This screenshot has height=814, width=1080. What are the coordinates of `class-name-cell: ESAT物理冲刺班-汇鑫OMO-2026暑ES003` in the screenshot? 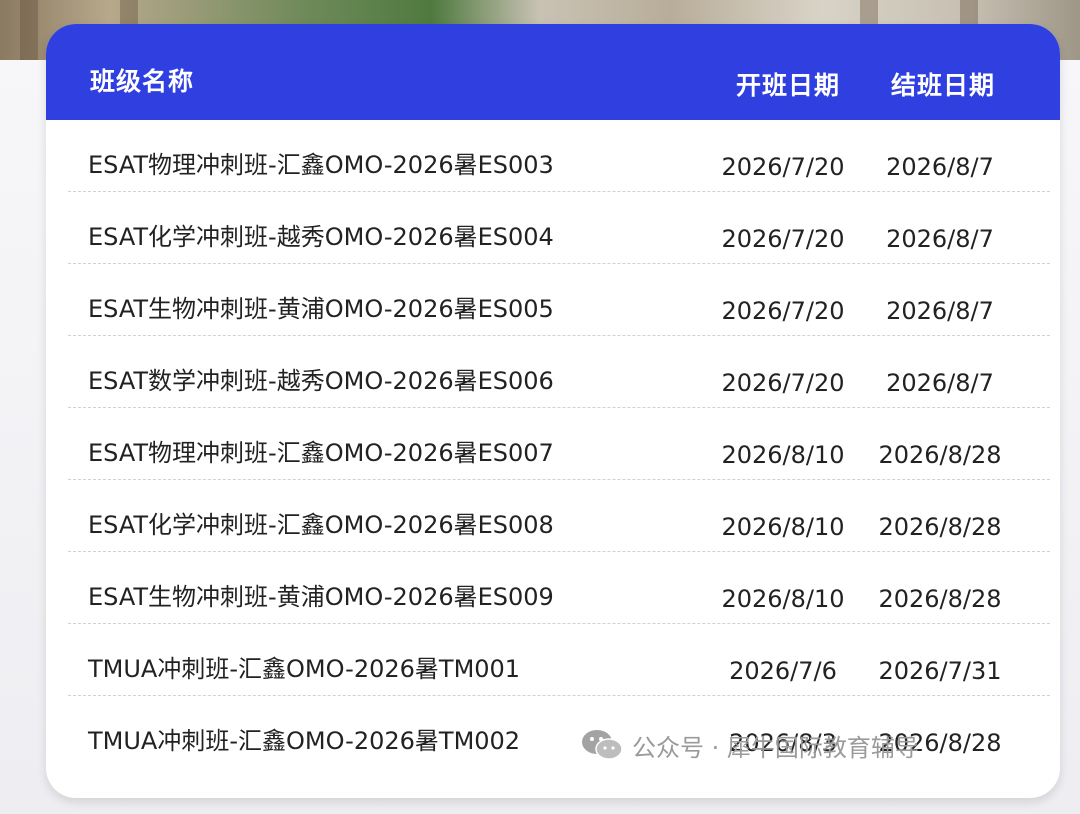 It's located at (321, 165).